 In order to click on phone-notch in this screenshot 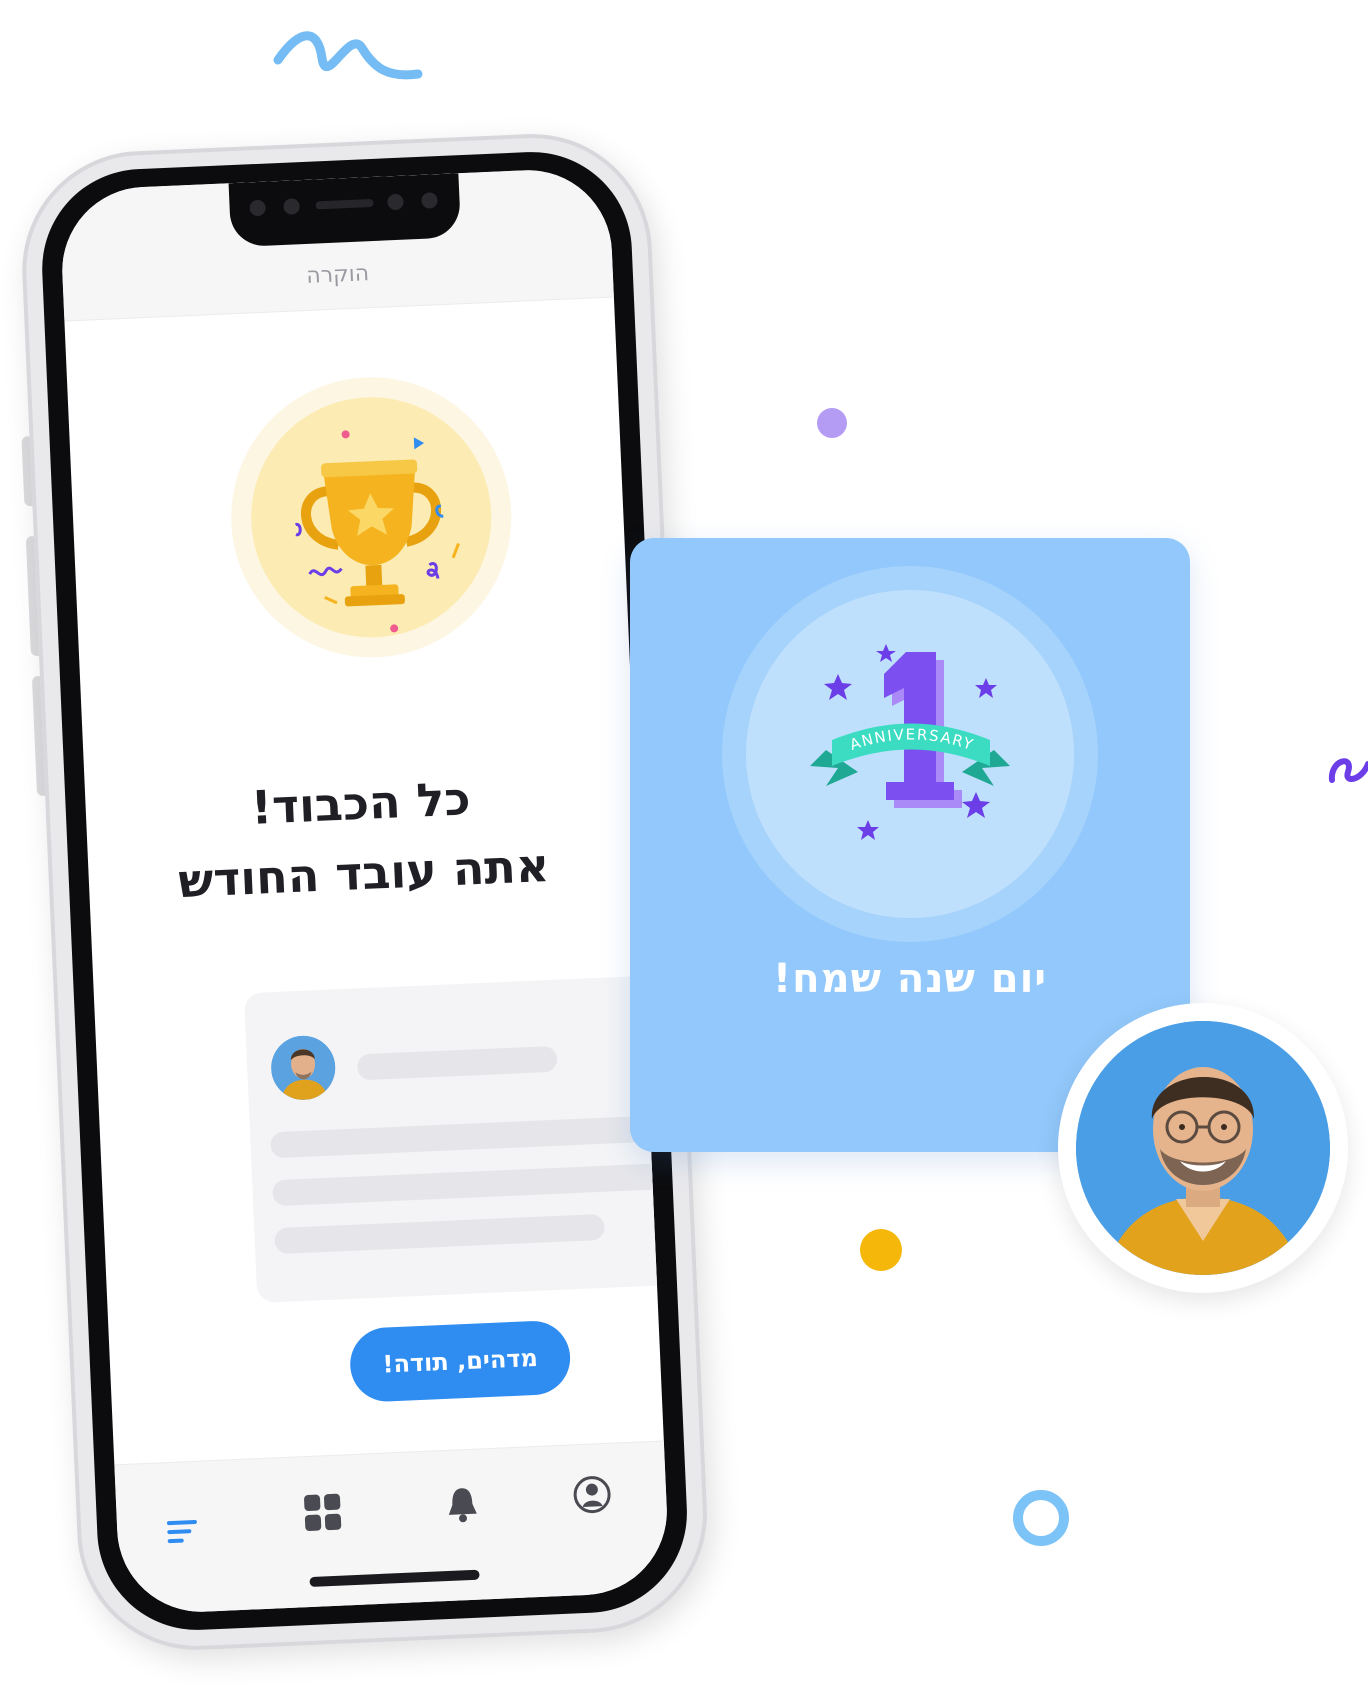, I will do `click(345, 210)`.